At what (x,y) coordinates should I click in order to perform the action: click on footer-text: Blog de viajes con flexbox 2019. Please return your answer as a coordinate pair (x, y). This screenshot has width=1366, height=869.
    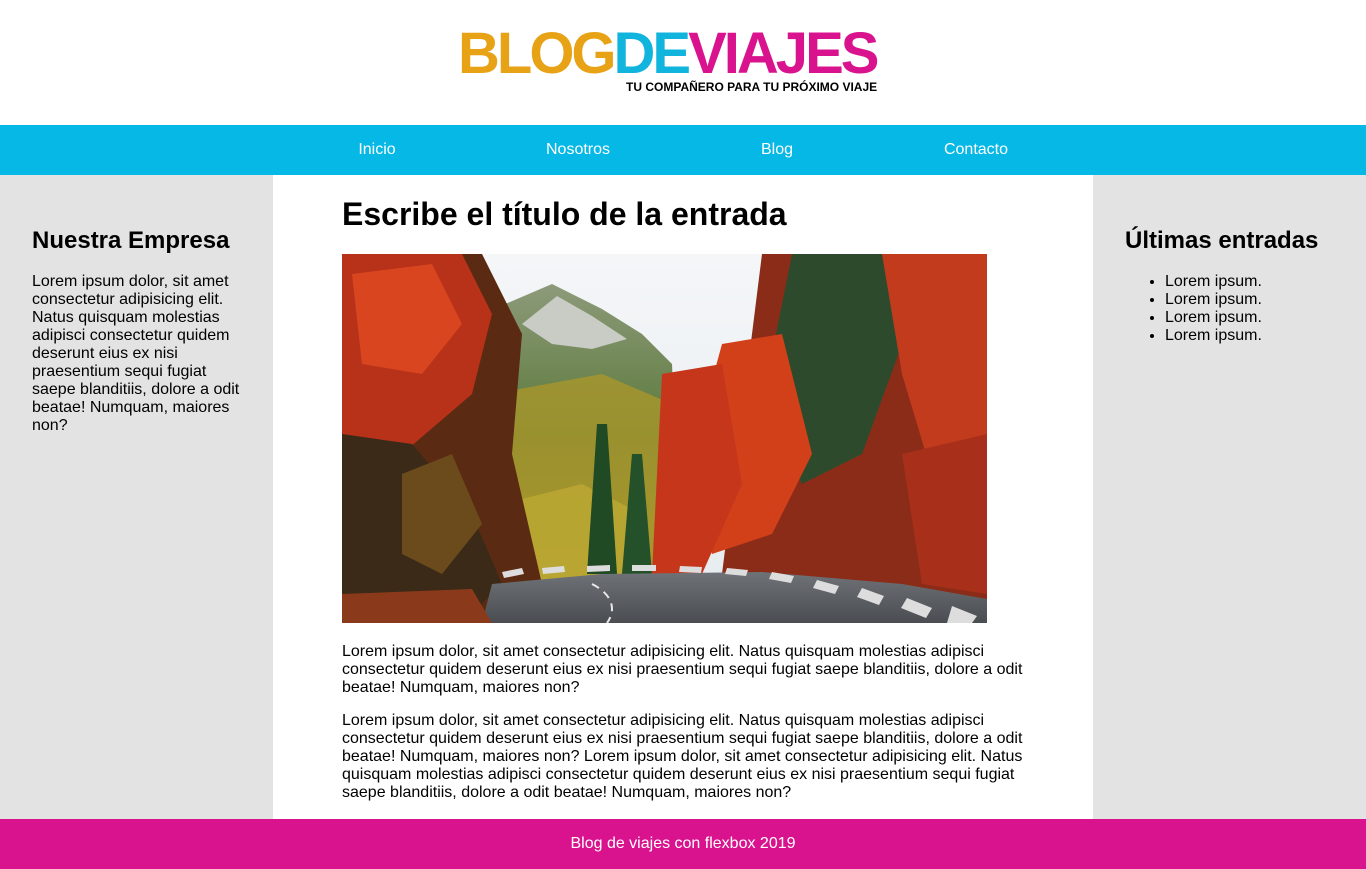
    Looking at the image, I should click on (683, 843).